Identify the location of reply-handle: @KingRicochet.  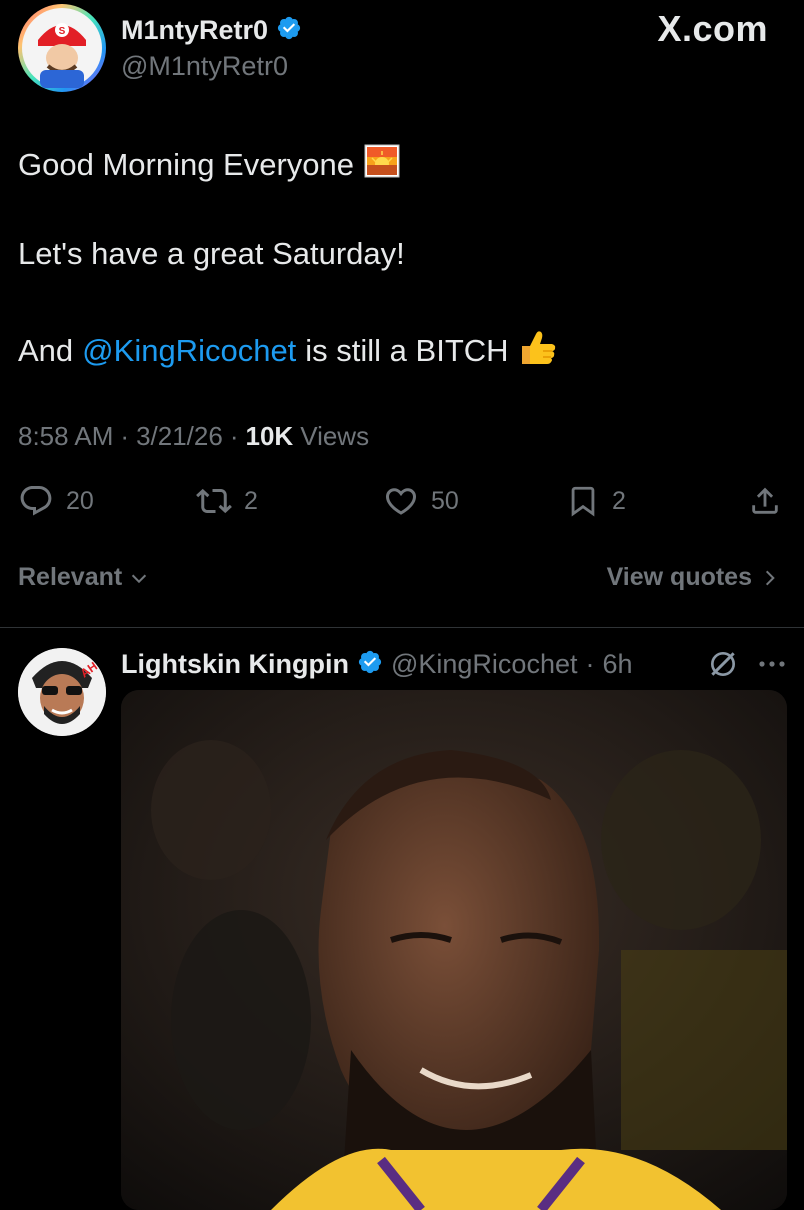
(484, 664).